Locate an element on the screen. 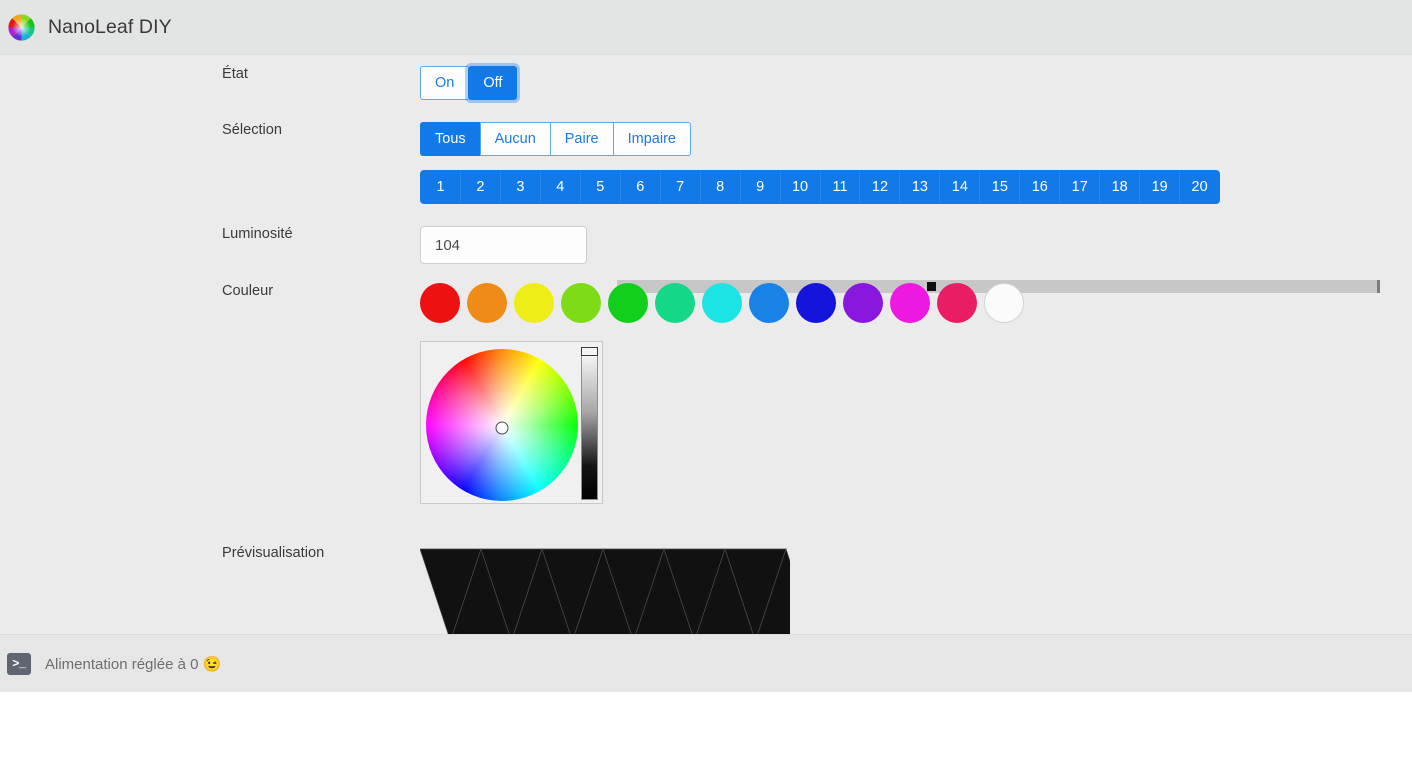 This screenshot has height=784, width=1412. panel-number-button-7: 7 is located at coordinates (680, 187).